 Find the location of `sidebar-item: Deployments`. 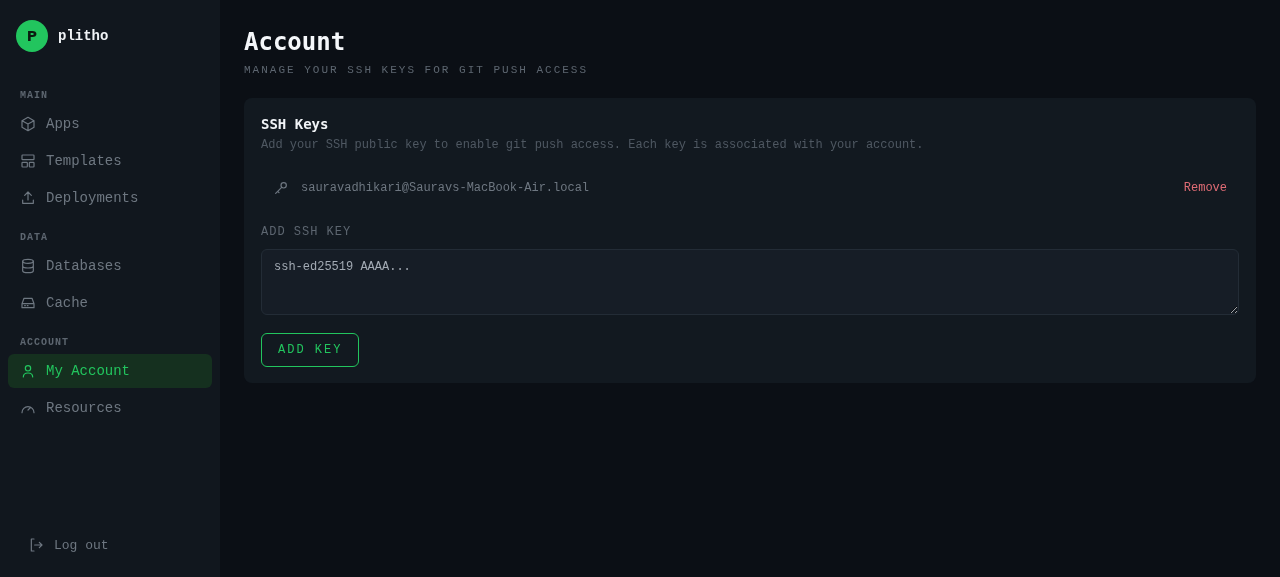

sidebar-item: Deployments is located at coordinates (110, 198).